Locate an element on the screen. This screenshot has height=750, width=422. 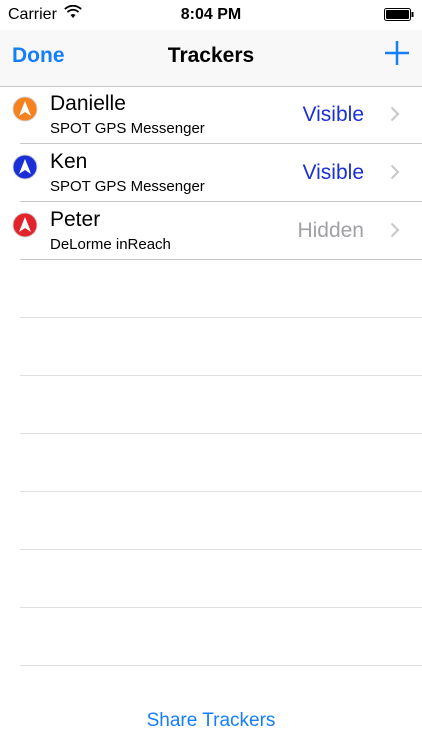
tracker-name: Ken is located at coordinates (69, 161).